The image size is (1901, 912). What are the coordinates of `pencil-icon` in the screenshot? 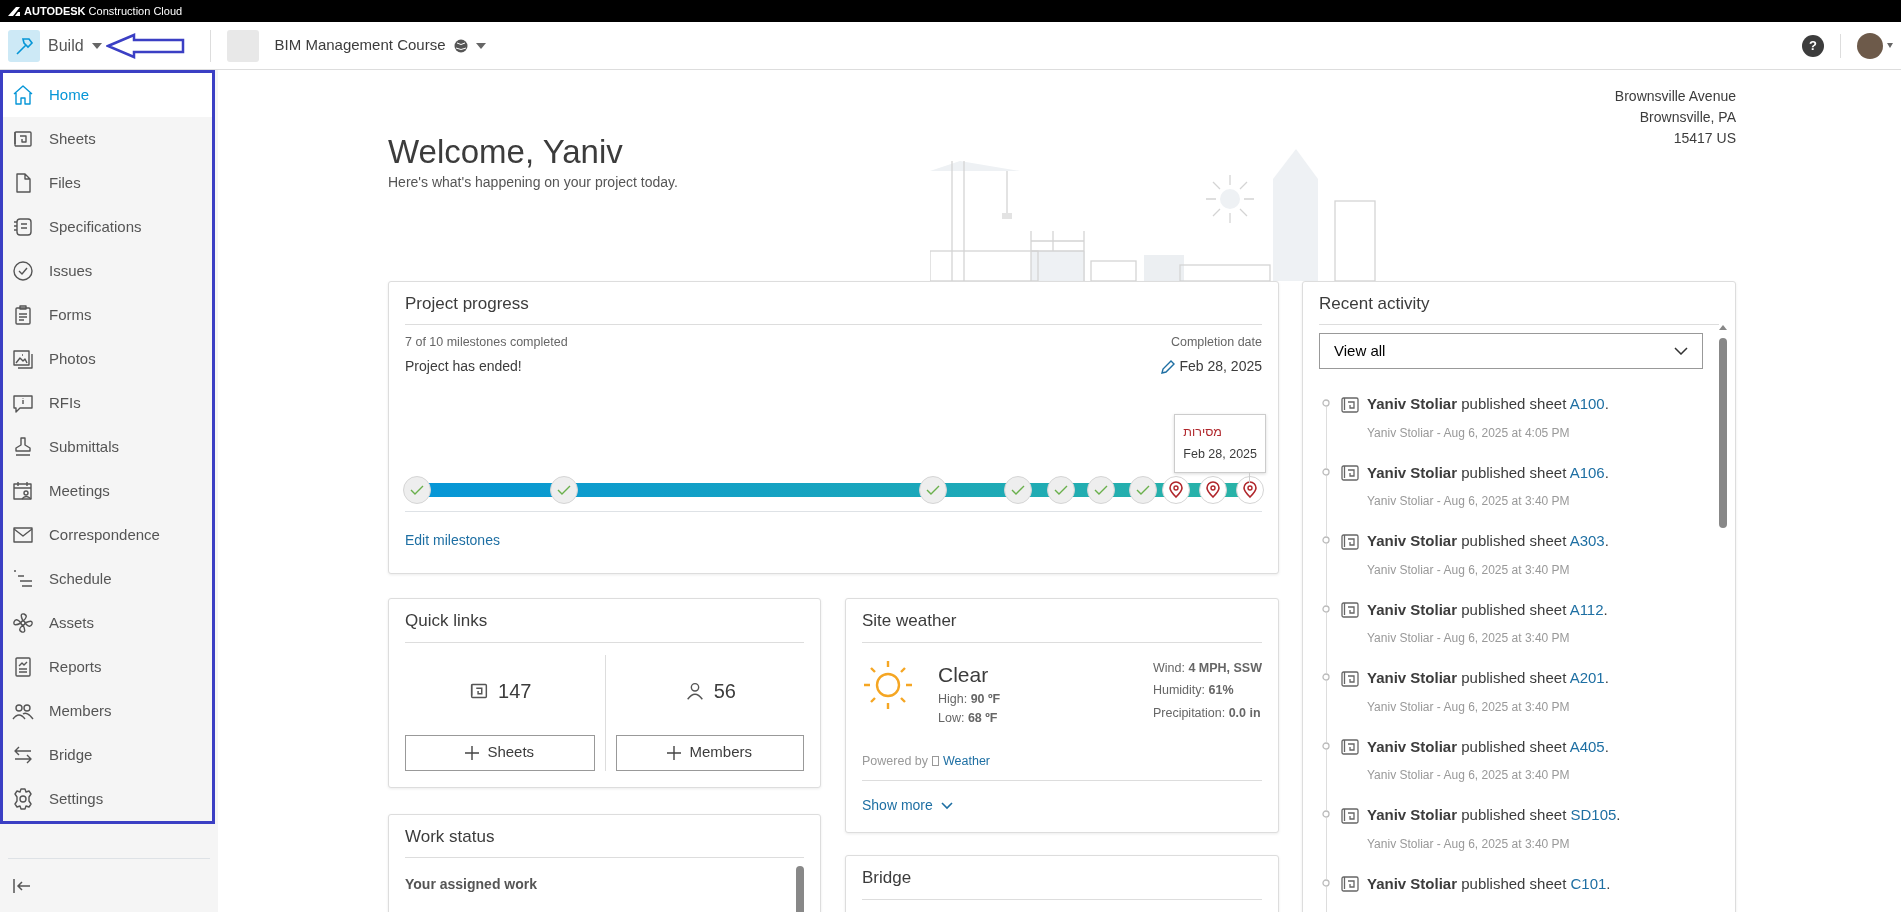 It's located at (1168, 366).